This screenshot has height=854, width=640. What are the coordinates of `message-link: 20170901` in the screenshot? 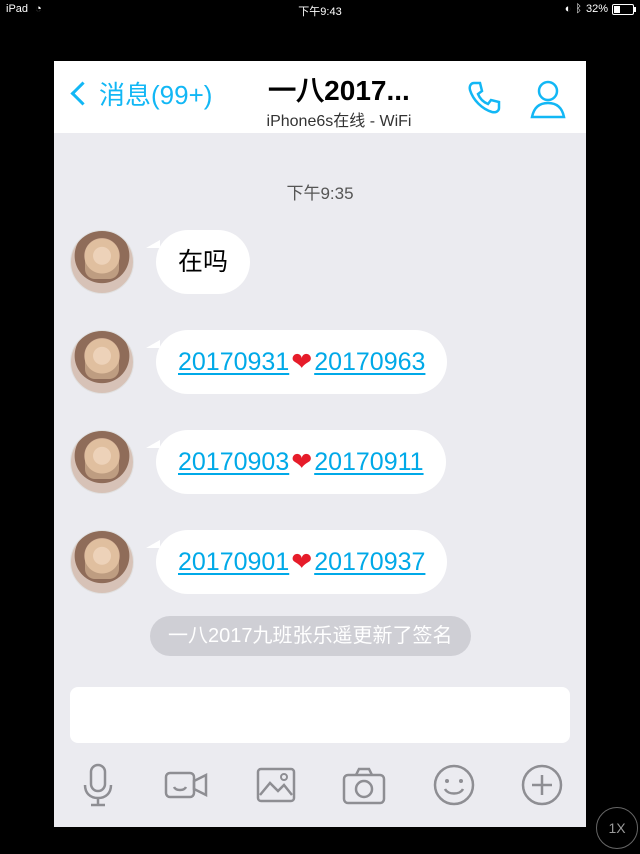 It's located at (233, 562).